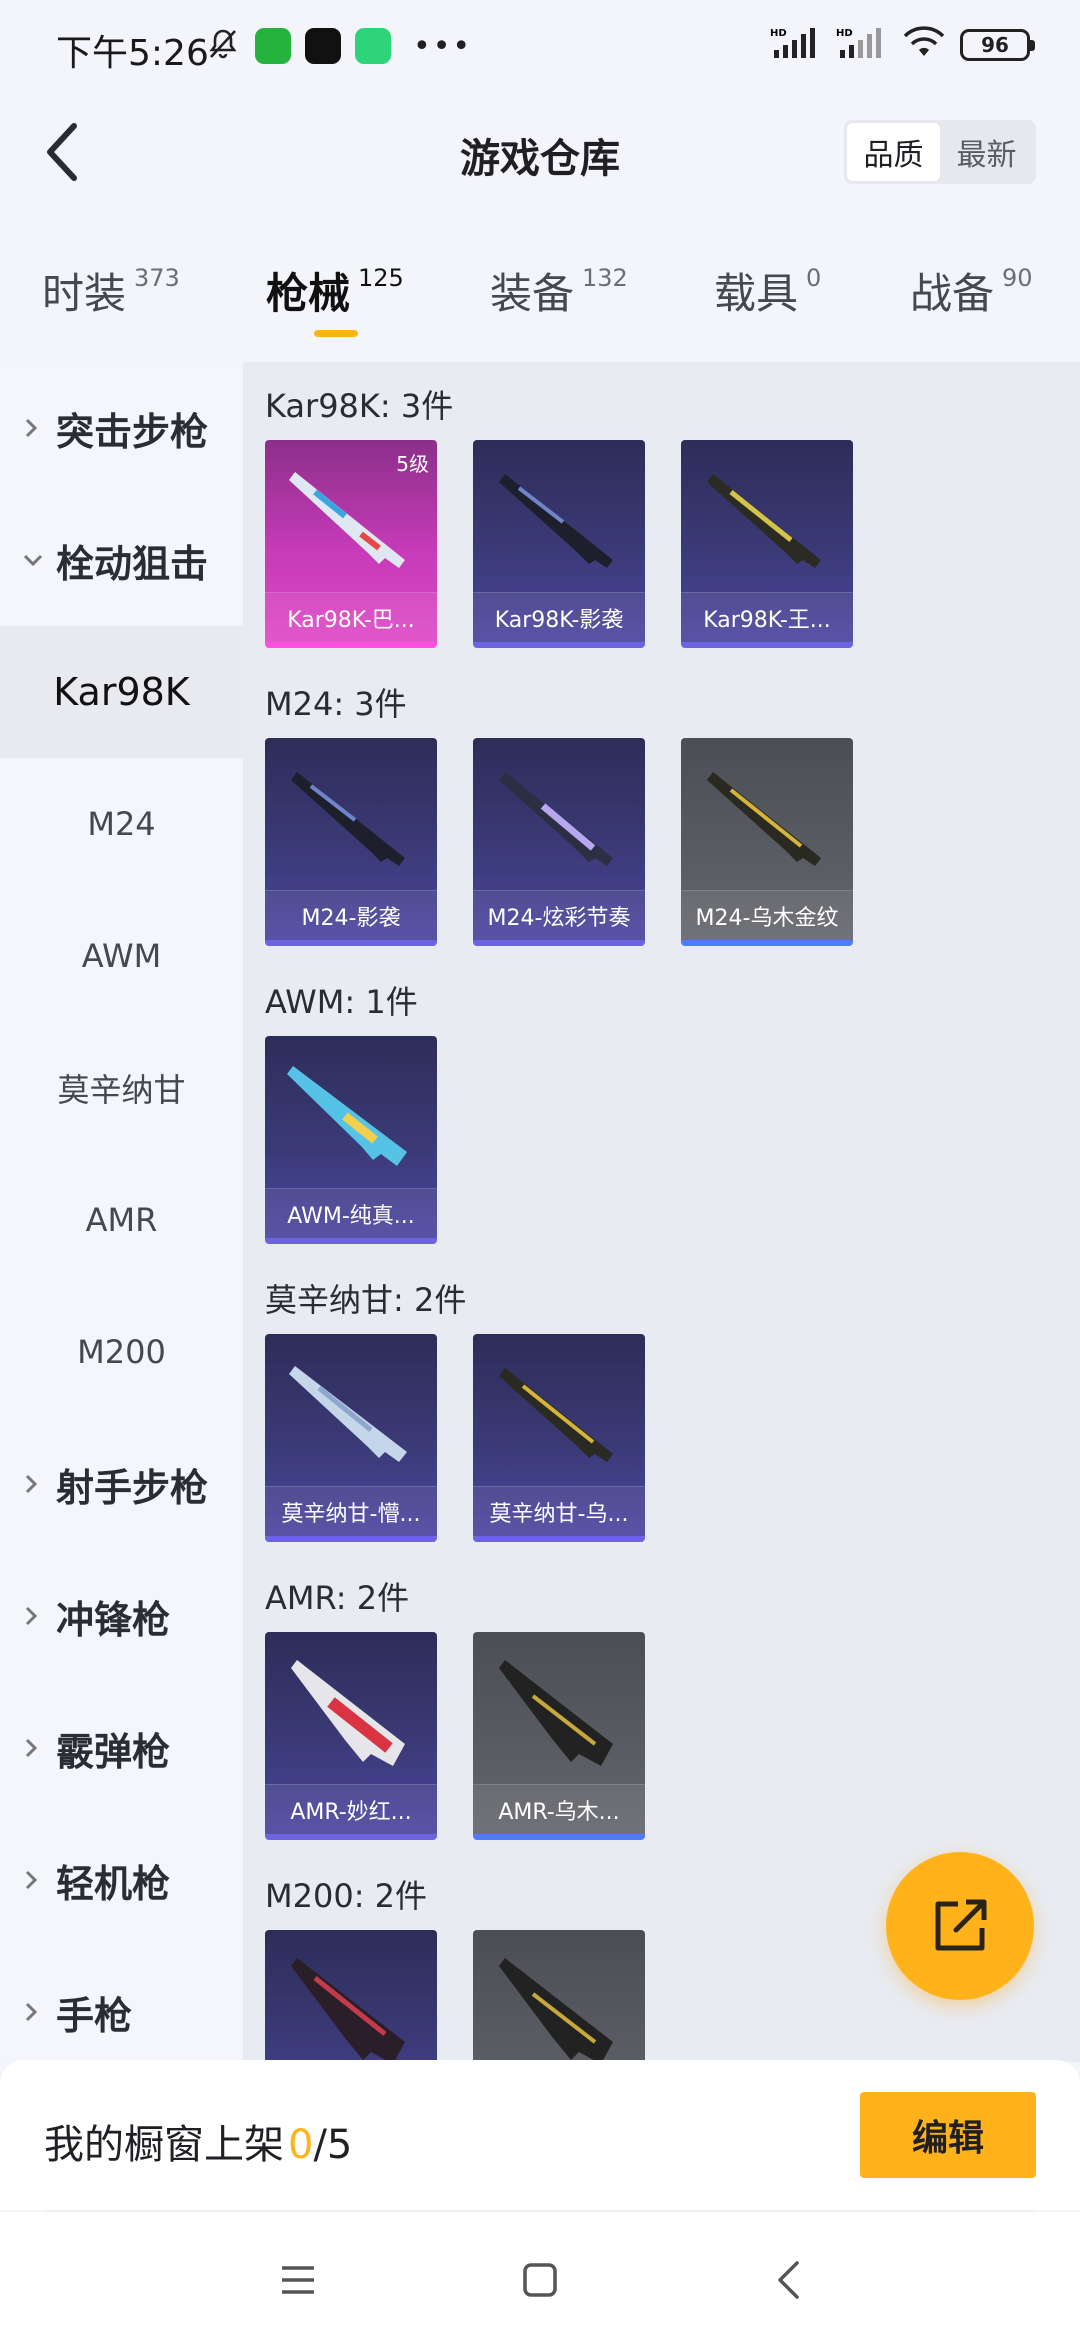  Describe the element at coordinates (767, 915) in the screenshot. I see `weapon-name: M24-乌木金纹` at that location.